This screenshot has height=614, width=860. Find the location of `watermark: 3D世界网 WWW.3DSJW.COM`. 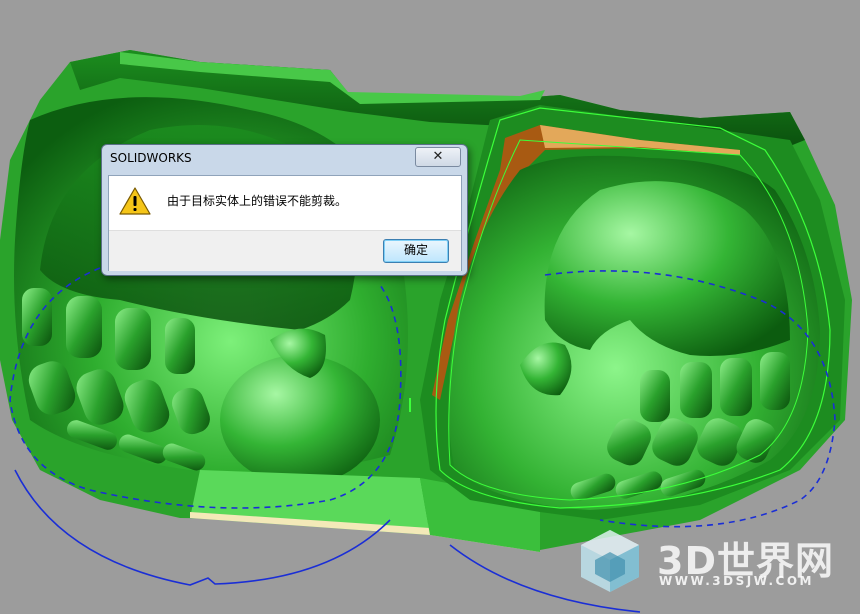

watermark: 3D世界网 WWW.3DSJW.COM is located at coordinates (710, 561).